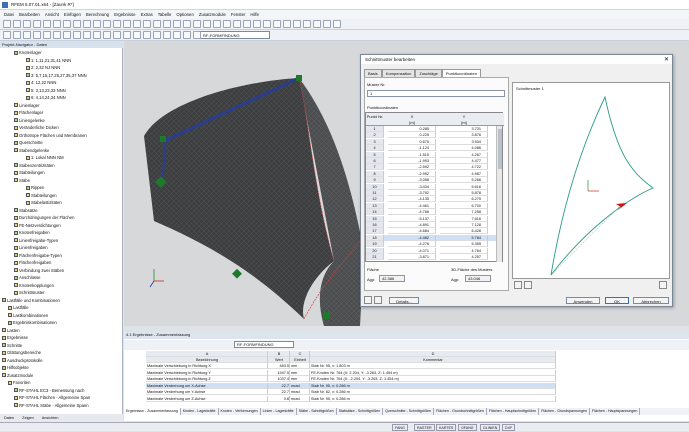  Describe the element at coordinates (433, 385) in the screenshot. I see `results-cell: Stab Nr. 95, x: 0.286 m` at that location.